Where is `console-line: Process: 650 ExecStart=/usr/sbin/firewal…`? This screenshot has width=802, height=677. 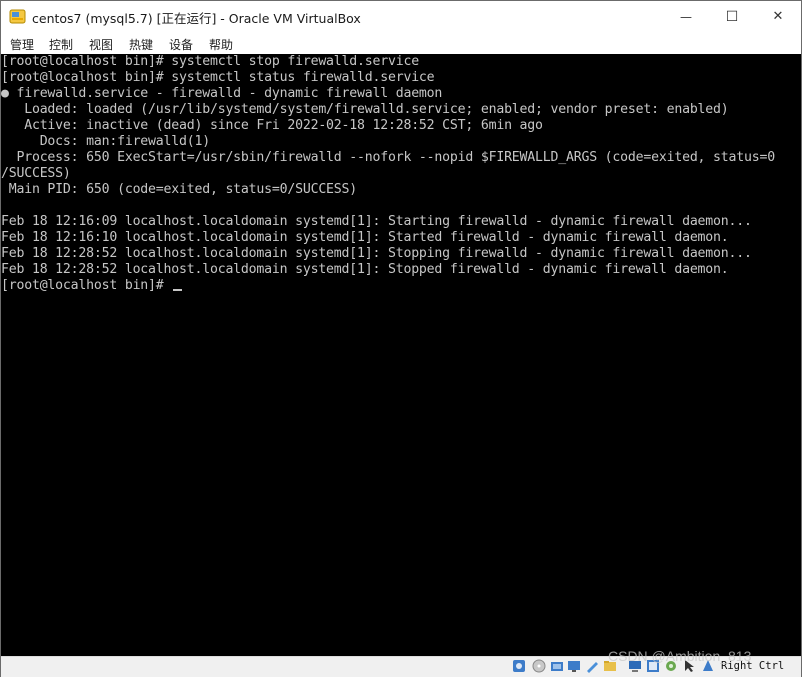 console-line: Process: 650 ExecStart=/usr/sbin/firewal… is located at coordinates (388, 157).